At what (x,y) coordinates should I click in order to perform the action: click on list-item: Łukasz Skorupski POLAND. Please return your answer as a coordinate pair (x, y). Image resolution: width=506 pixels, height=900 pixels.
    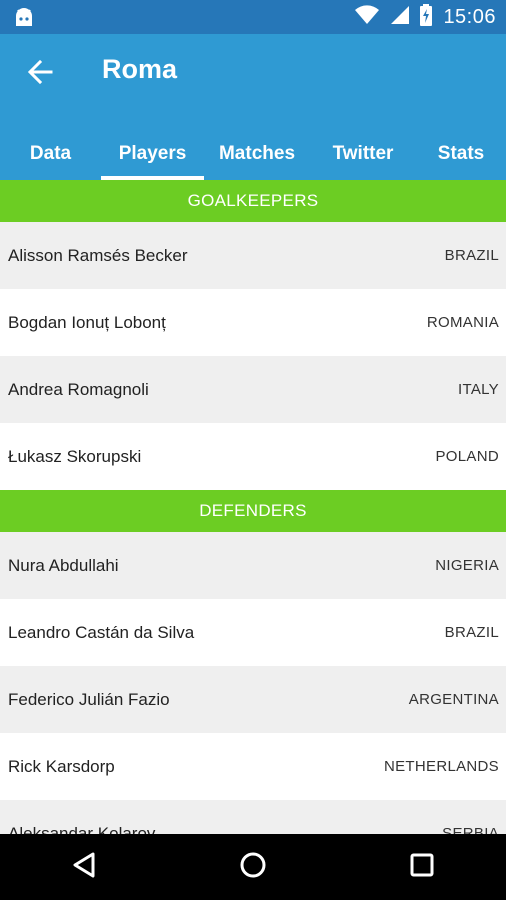
    Looking at the image, I should click on (253, 456).